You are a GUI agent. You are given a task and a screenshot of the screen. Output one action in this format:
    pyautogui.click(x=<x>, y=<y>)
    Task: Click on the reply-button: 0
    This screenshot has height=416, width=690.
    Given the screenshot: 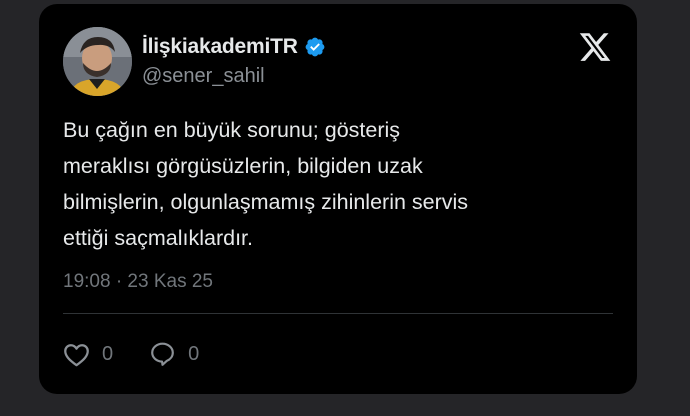 What is the action you would take?
    pyautogui.click(x=174, y=354)
    